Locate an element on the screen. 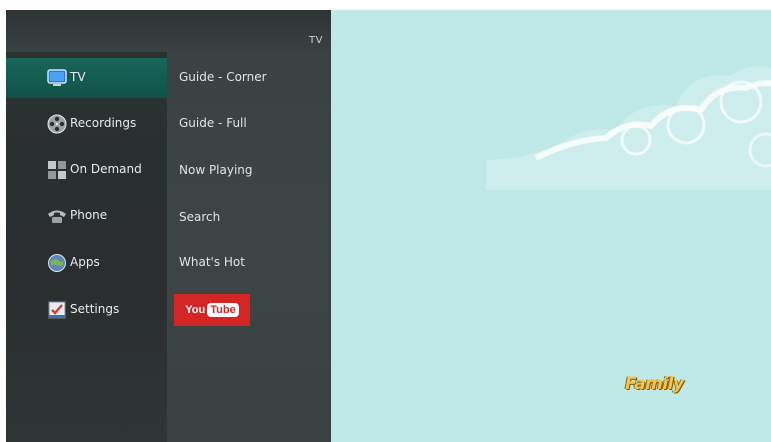 This screenshot has width=771, height=442. menu-item-recordings: Recordings is located at coordinates (86, 124).